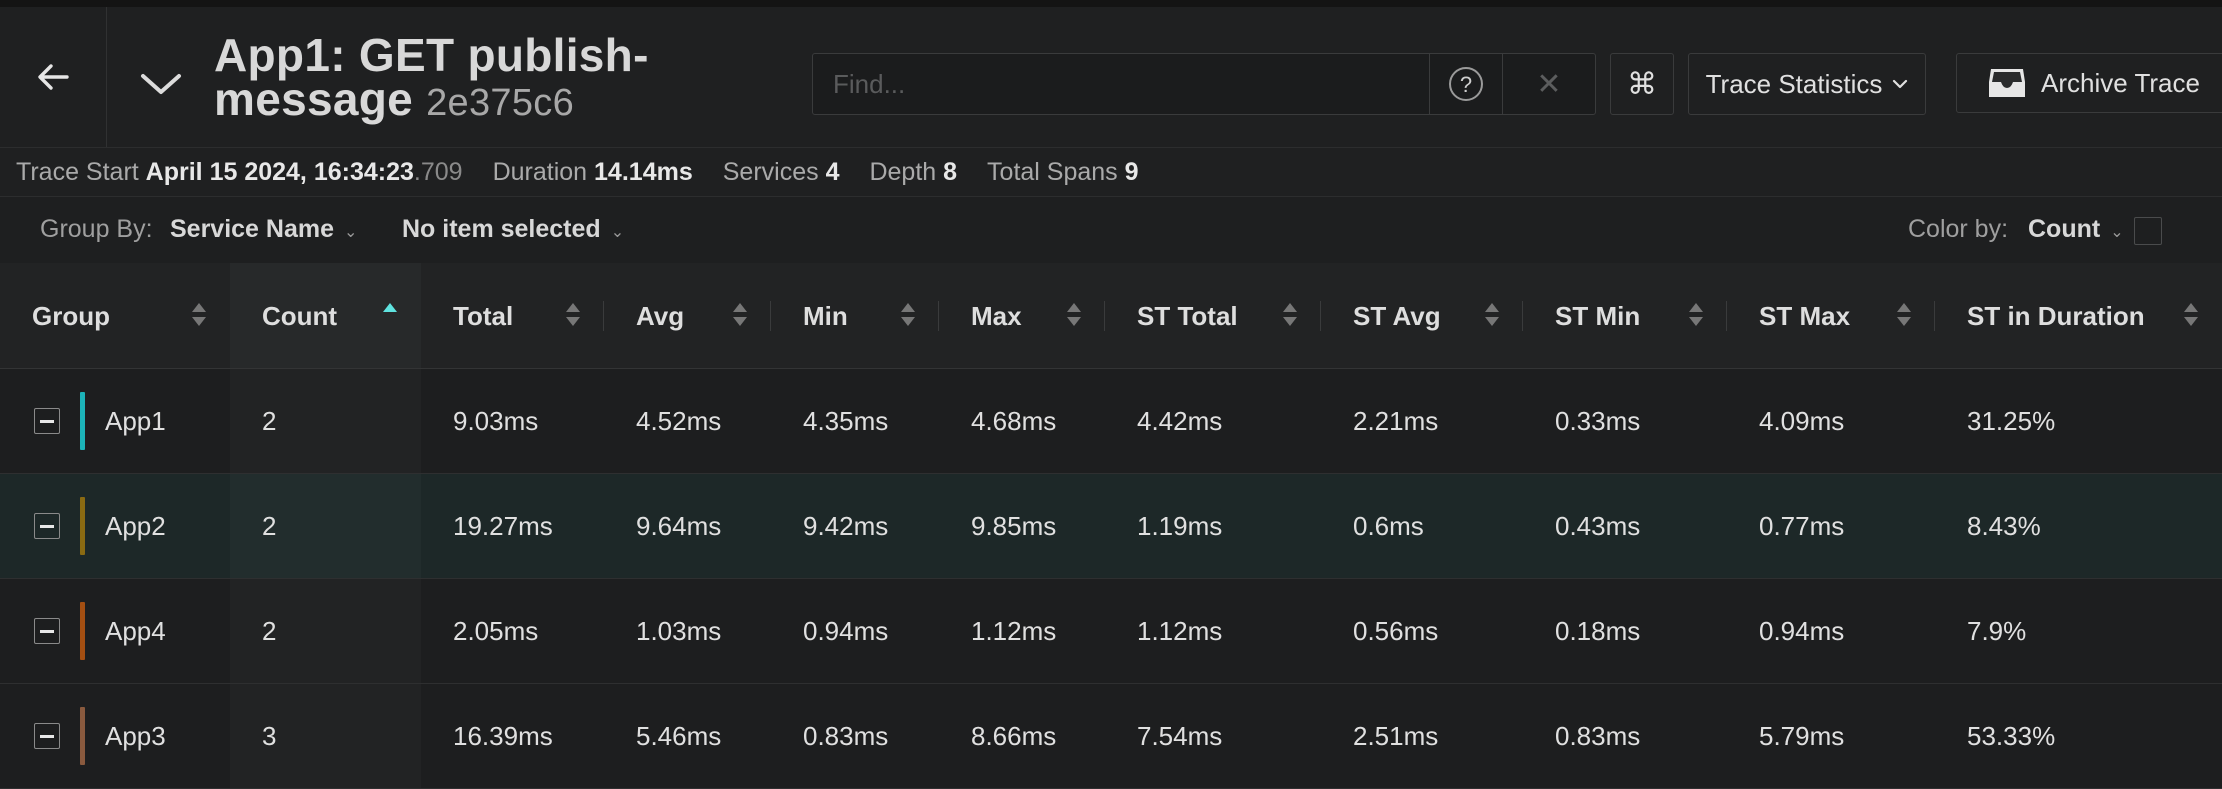 This screenshot has width=2222, height=789. What do you see at coordinates (512, 631) in the screenshot?
I see `total-cell: 2.05ms` at bounding box center [512, 631].